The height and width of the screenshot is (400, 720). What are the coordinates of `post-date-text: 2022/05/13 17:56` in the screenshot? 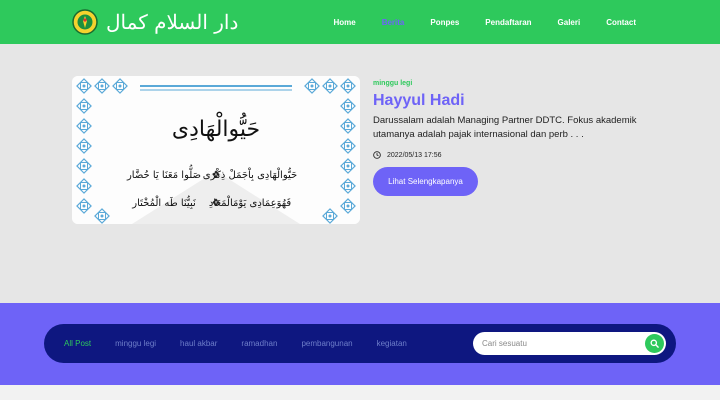 It's located at (414, 155).